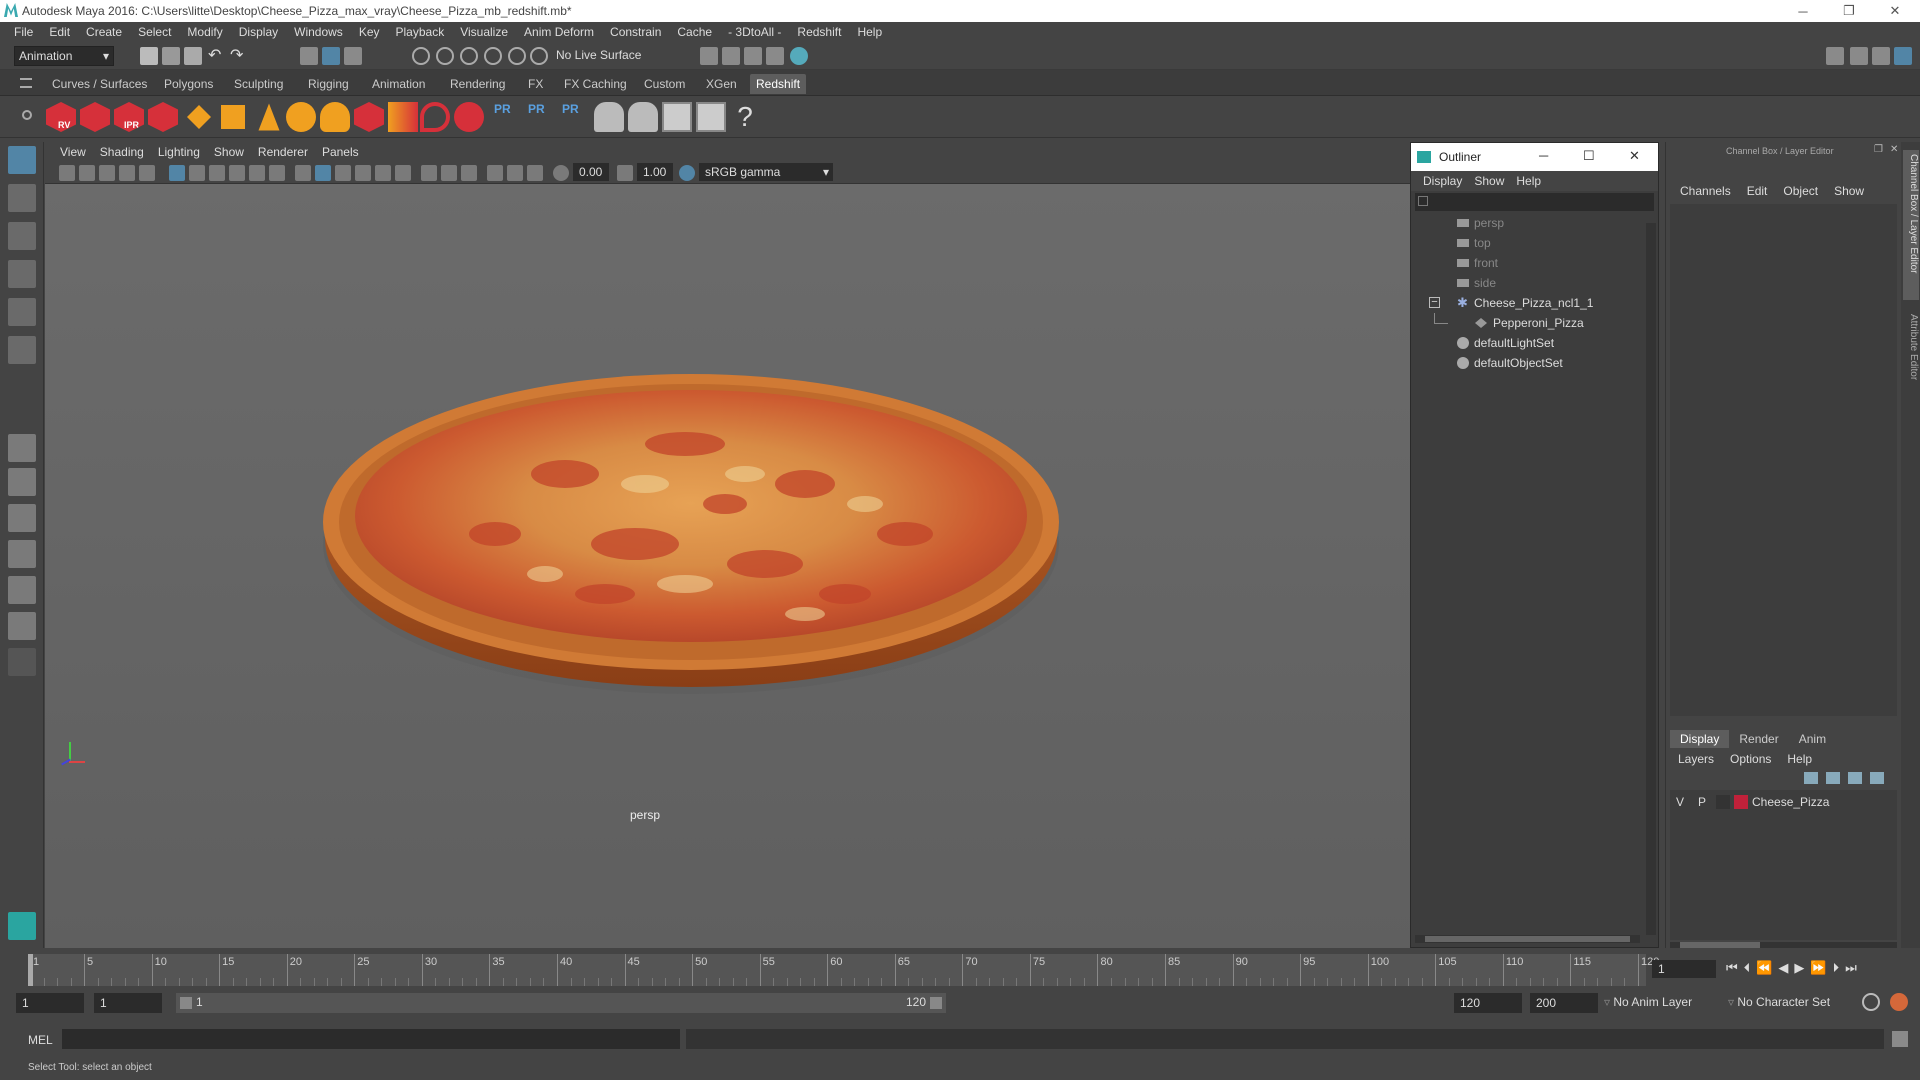  Describe the element at coordinates (420, 32) in the screenshot. I see `menu-playback: Playback` at that location.